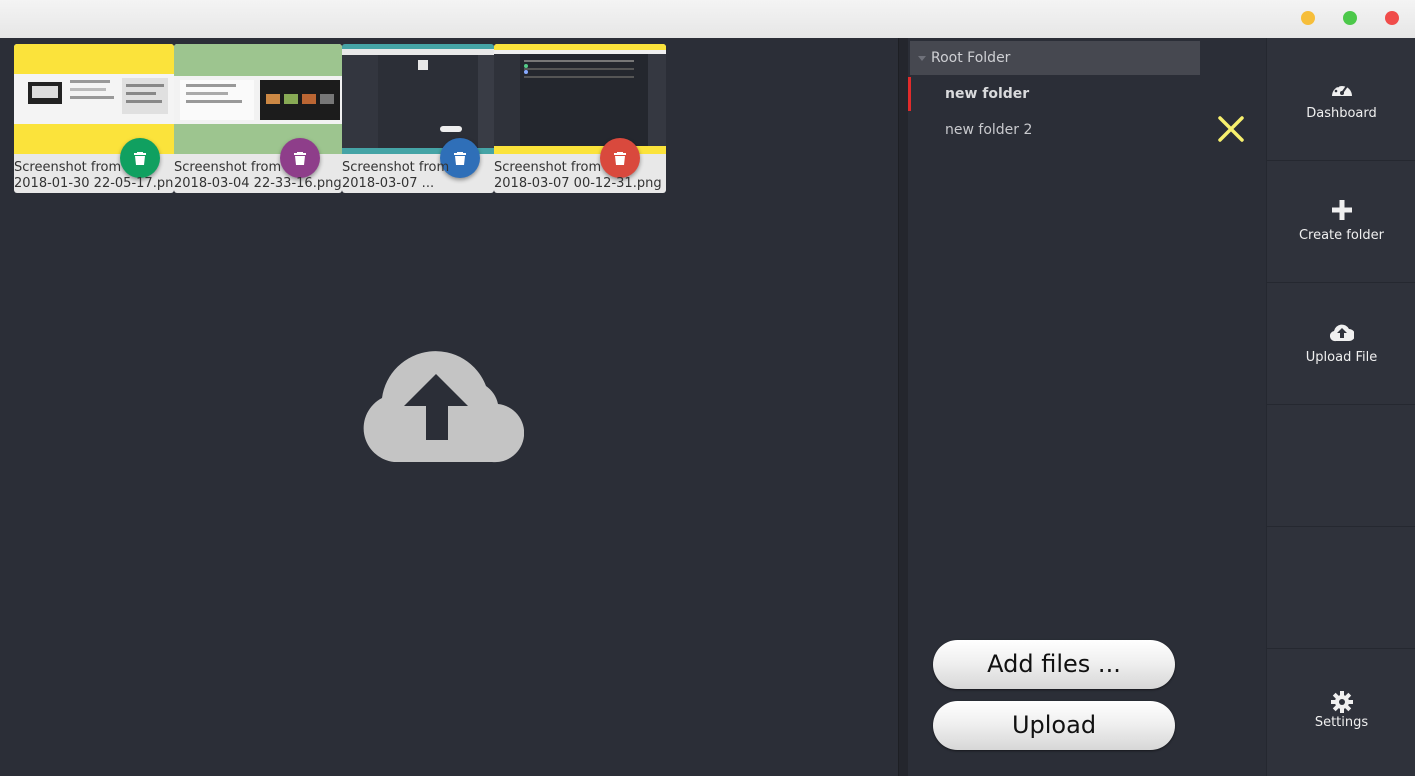 The height and width of the screenshot is (776, 1415). Describe the element at coordinates (1341, 357) in the screenshot. I see `nav-upload-file-label: Upload File` at that location.